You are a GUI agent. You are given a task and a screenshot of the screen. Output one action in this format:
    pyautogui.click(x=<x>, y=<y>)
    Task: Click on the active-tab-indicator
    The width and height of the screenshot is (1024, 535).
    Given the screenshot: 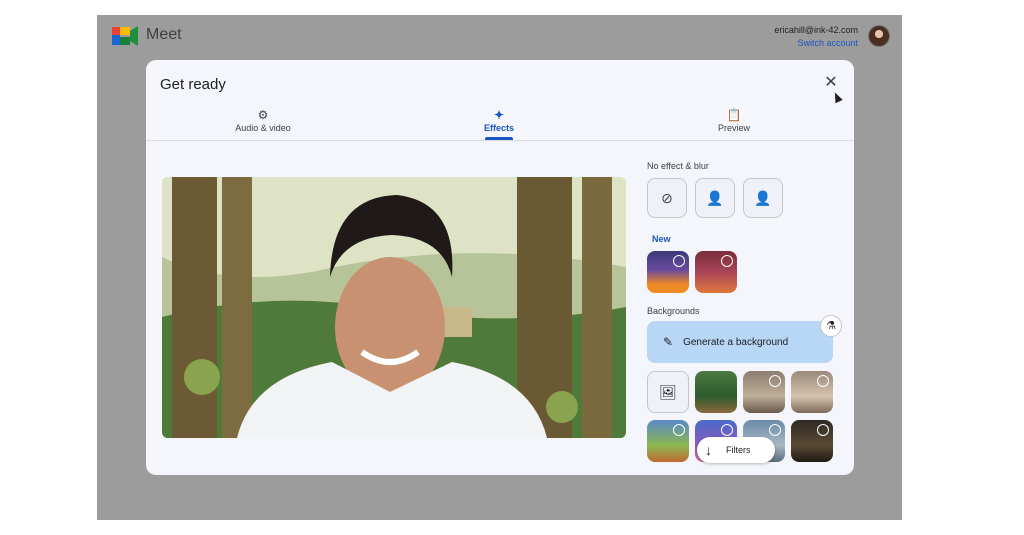 What is the action you would take?
    pyautogui.click(x=499, y=138)
    